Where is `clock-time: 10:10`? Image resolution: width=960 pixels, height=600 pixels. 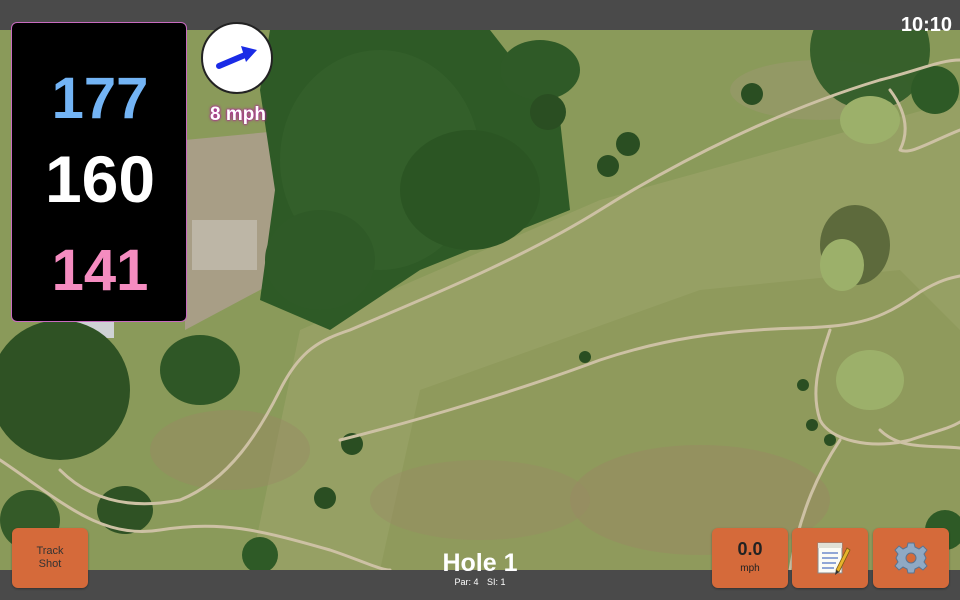 clock-time: 10:10 is located at coordinates (926, 25).